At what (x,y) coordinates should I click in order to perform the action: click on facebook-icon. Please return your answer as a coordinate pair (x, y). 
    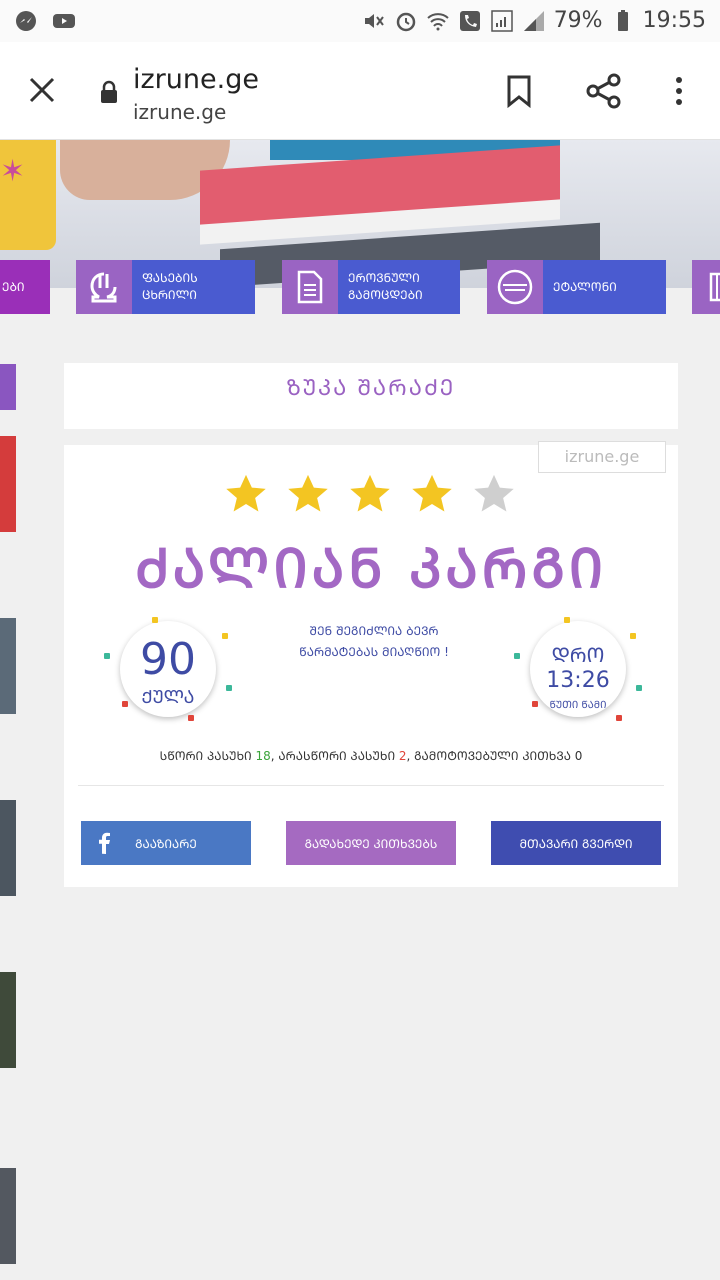
    Looking at the image, I should click on (104, 843).